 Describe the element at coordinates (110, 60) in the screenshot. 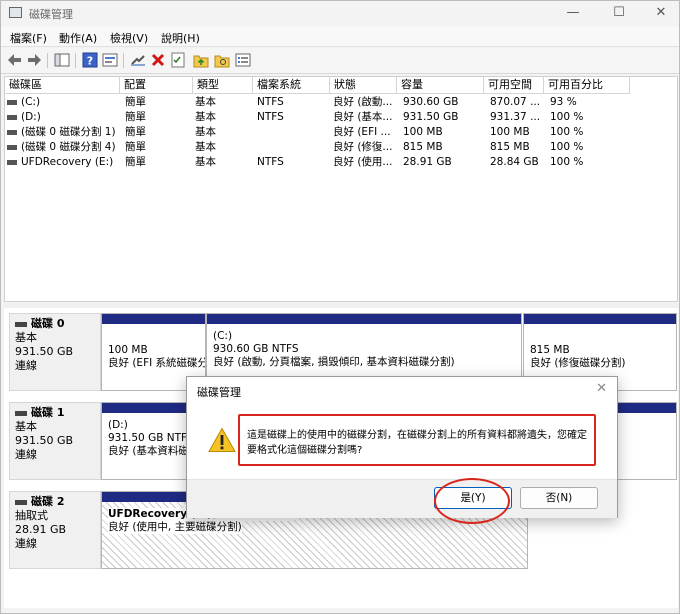

I see `properties-icon` at that location.